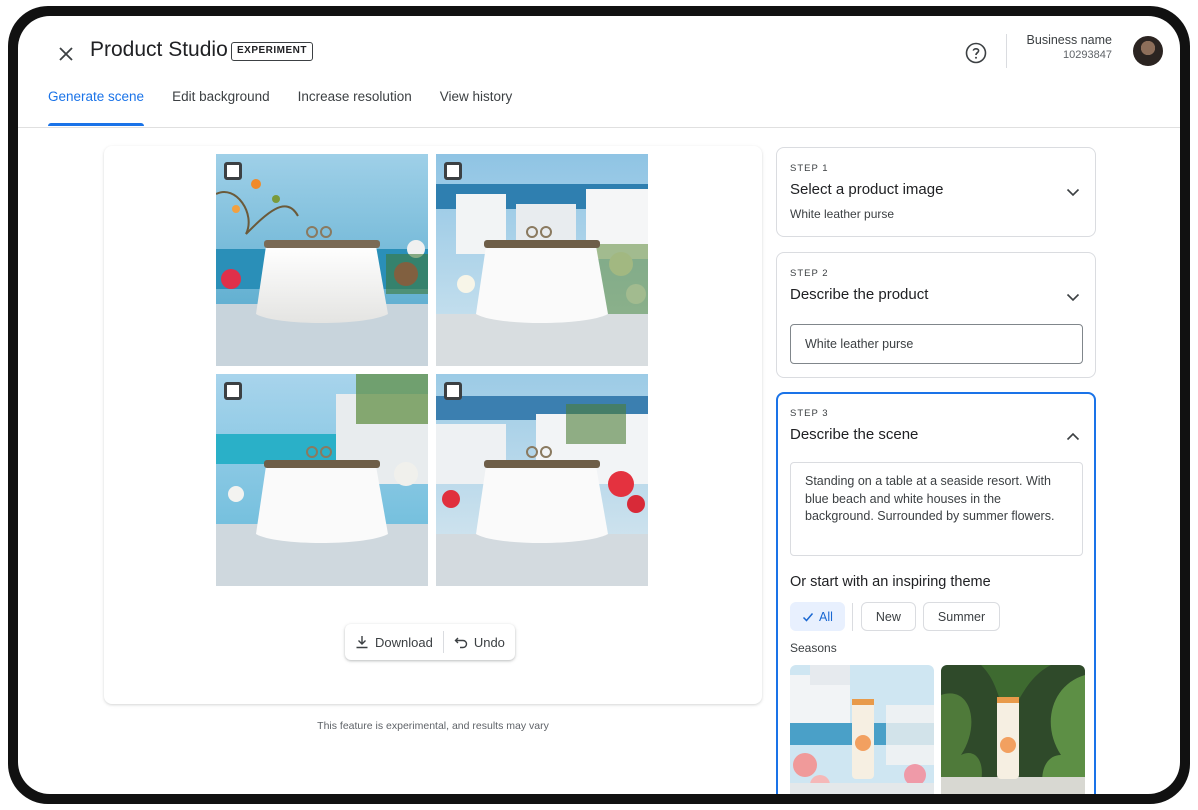  What do you see at coordinates (159, 49) in the screenshot?
I see `app-title: Product Studio` at bounding box center [159, 49].